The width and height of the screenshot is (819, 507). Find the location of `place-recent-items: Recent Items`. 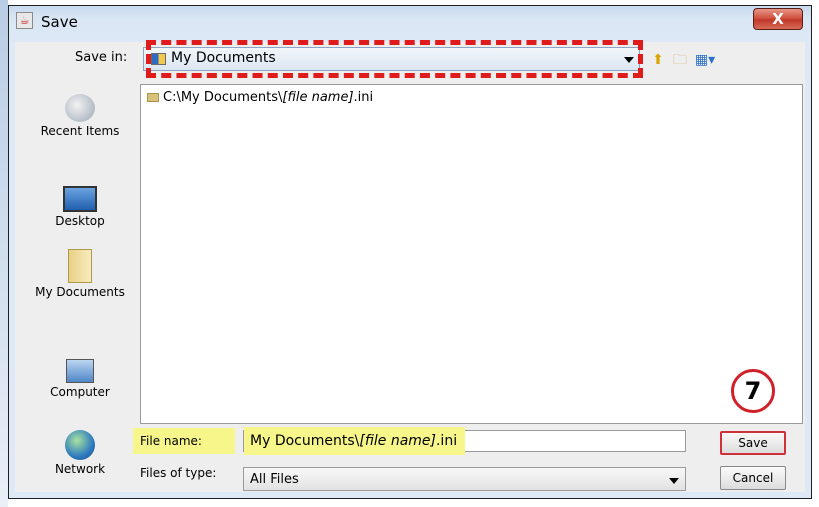

place-recent-items: Recent Items is located at coordinates (80, 116).